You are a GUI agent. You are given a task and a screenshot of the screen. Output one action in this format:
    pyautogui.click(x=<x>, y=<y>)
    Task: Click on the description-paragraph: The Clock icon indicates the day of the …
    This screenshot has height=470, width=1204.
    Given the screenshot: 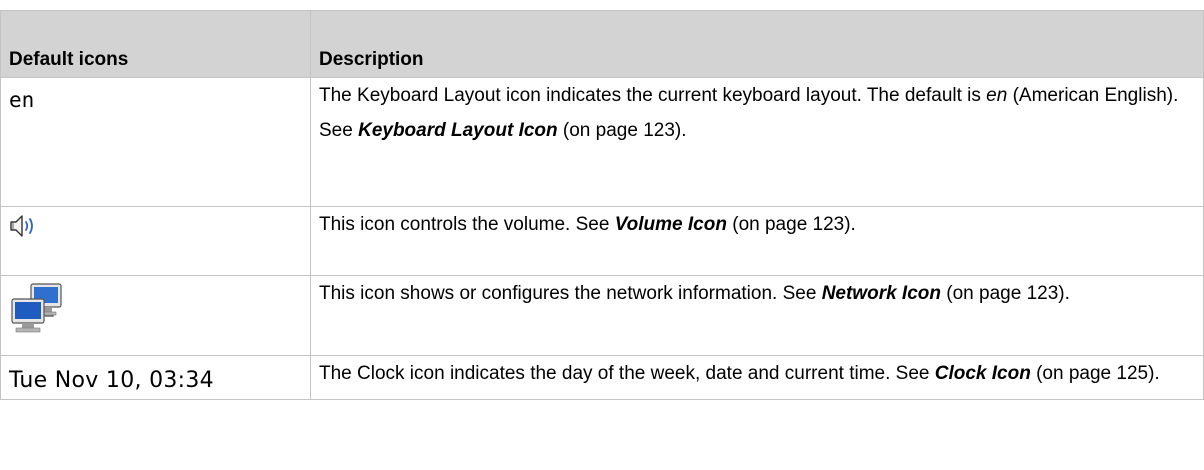 What is the action you would take?
    pyautogui.click(x=757, y=373)
    